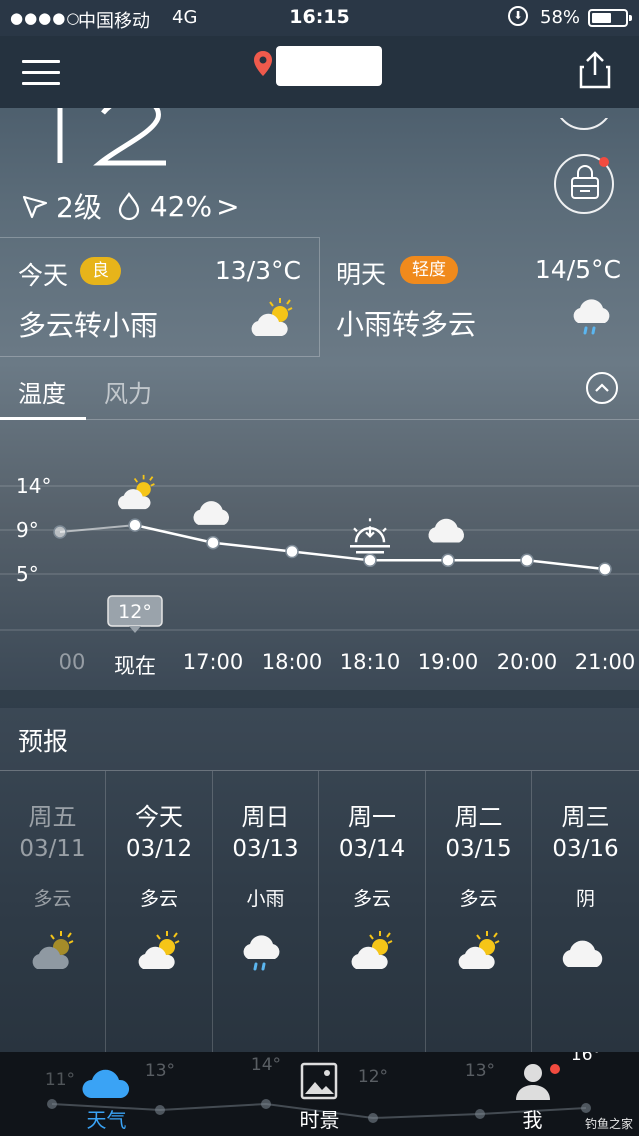  Describe the element at coordinates (595, 72) in the screenshot. I see `share-icon` at that location.